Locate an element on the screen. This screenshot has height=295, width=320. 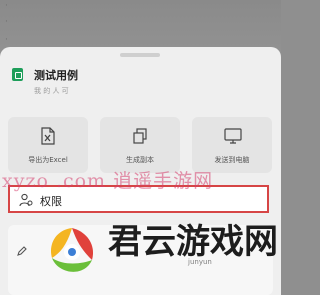
send-to-computer-button: 发送到电脑 is located at coordinates (232, 145).